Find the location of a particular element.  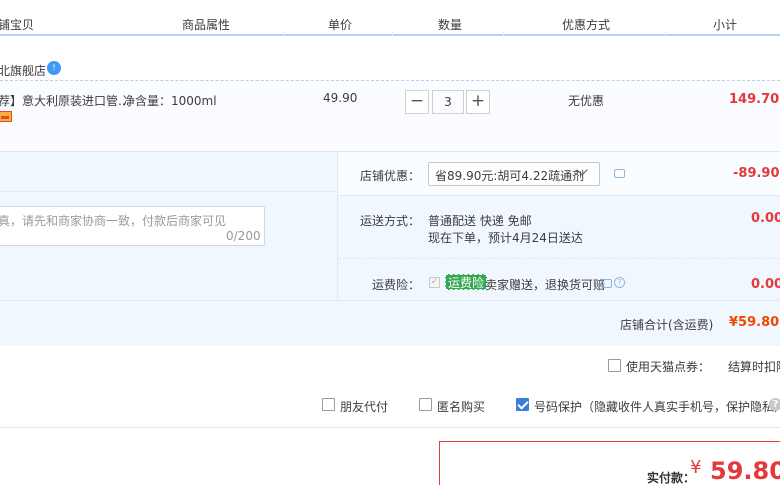

shop-total-amount: ¥59.80 is located at coordinates (754, 322).